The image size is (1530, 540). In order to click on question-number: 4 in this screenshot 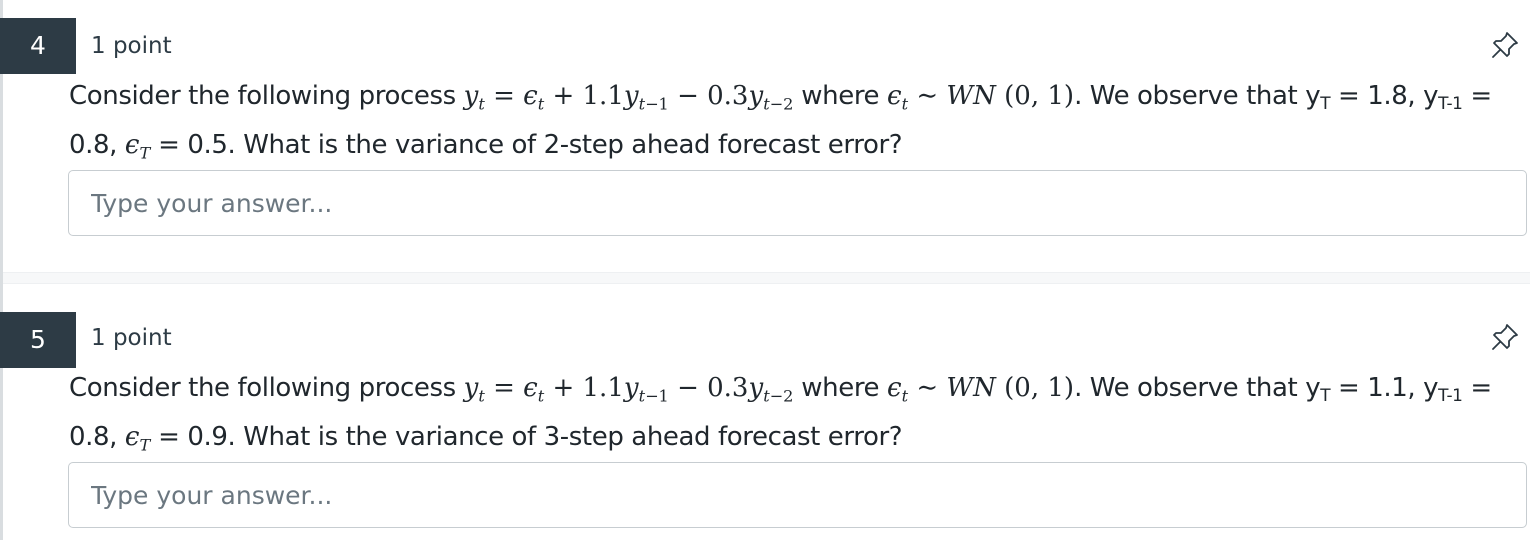, I will do `click(38, 46)`.